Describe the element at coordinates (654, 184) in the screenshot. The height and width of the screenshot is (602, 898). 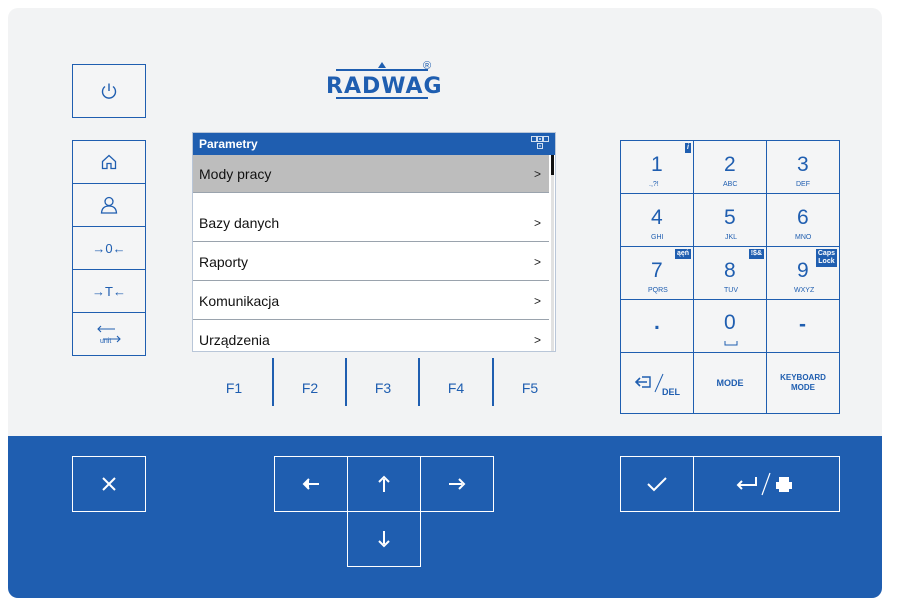
I see `key-letters: .,?!` at that location.